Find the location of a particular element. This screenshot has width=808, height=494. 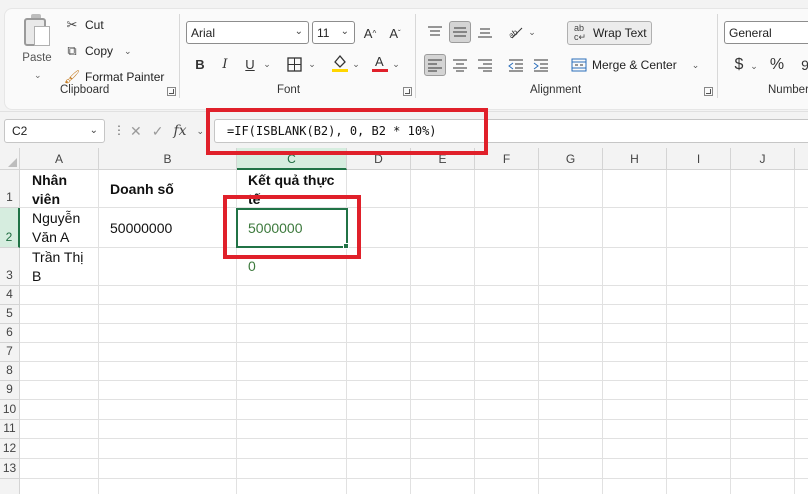

cell-a3: Trần Thị B is located at coordinates (60, 267).